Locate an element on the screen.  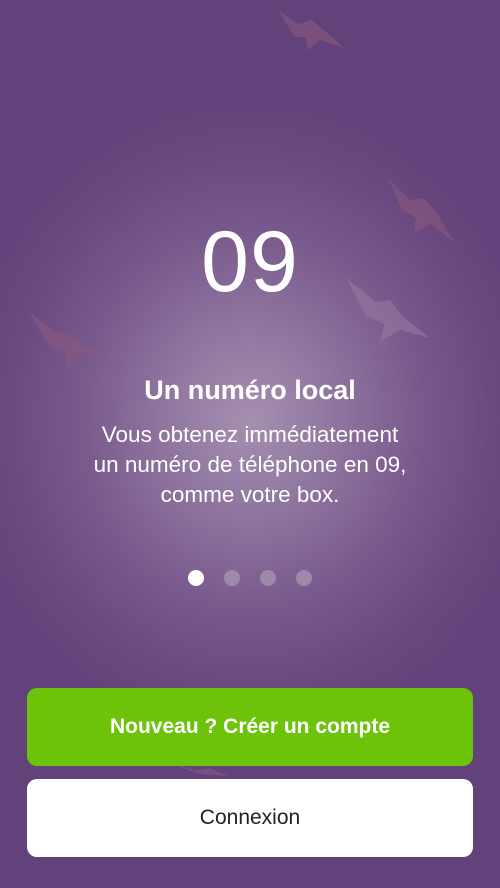
create-account-label: Nouveau ? Créer un compte is located at coordinates (250, 726).